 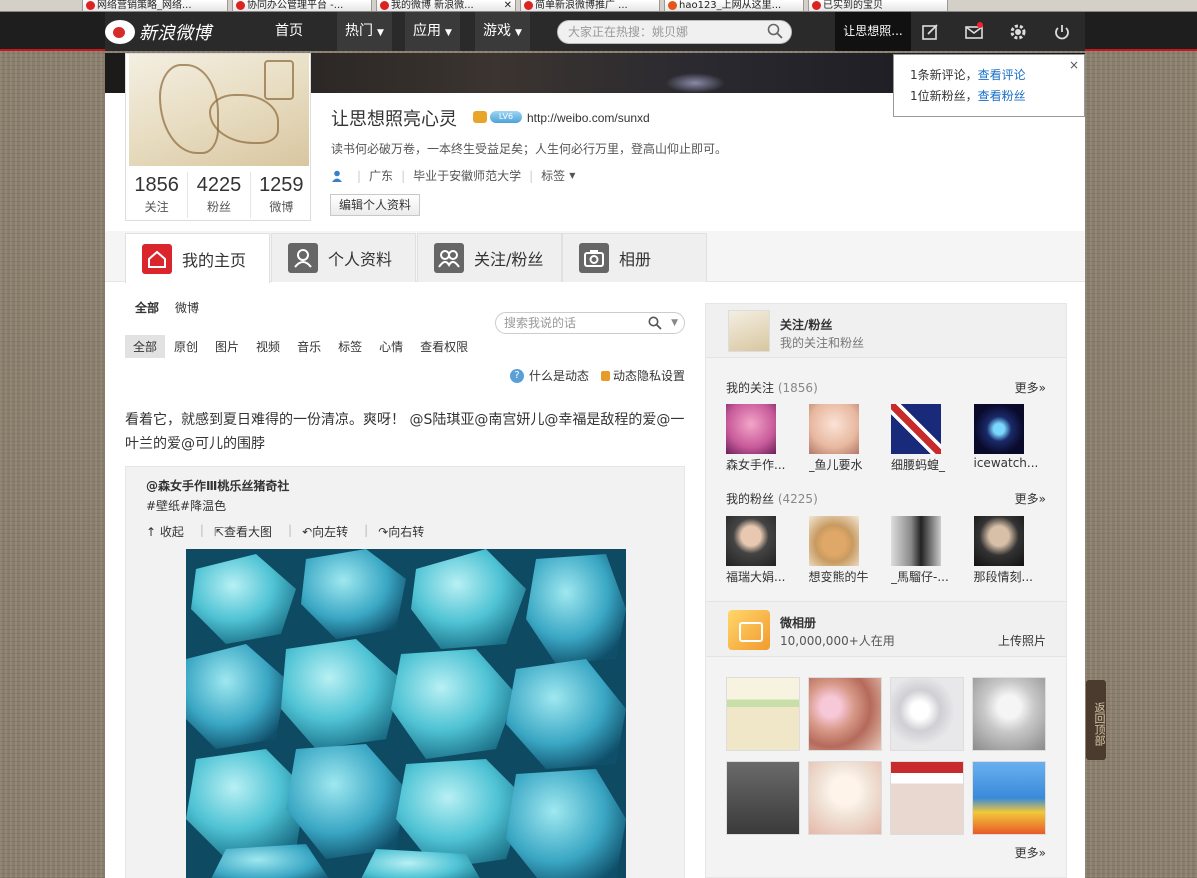 What do you see at coordinates (1002, 75) in the screenshot?
I see `view-comments-link: 查看评论` at bounding box center [1002, 75].